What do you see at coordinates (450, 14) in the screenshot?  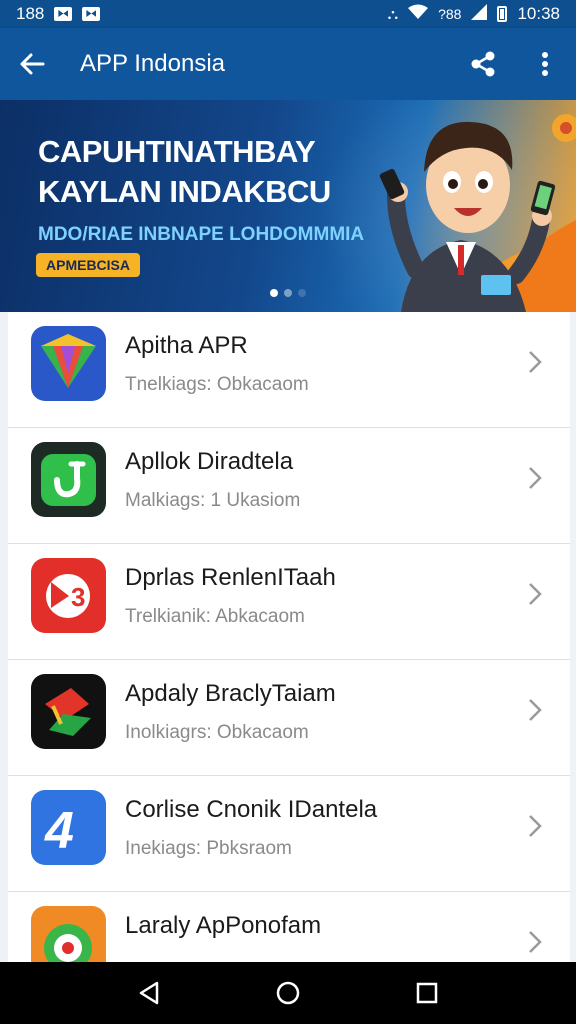 I see `signal-text: ?88` at bounding box center [450, 14].